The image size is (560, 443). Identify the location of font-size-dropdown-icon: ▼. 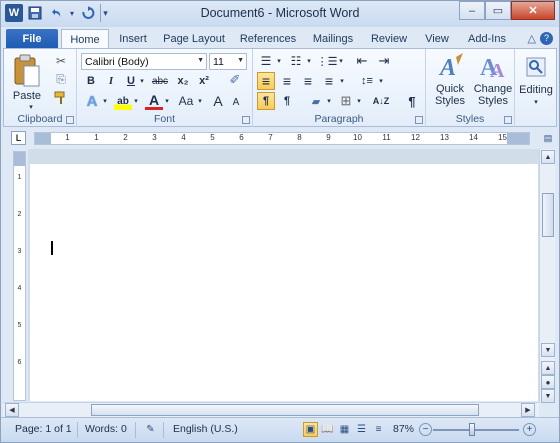
(240, 60).